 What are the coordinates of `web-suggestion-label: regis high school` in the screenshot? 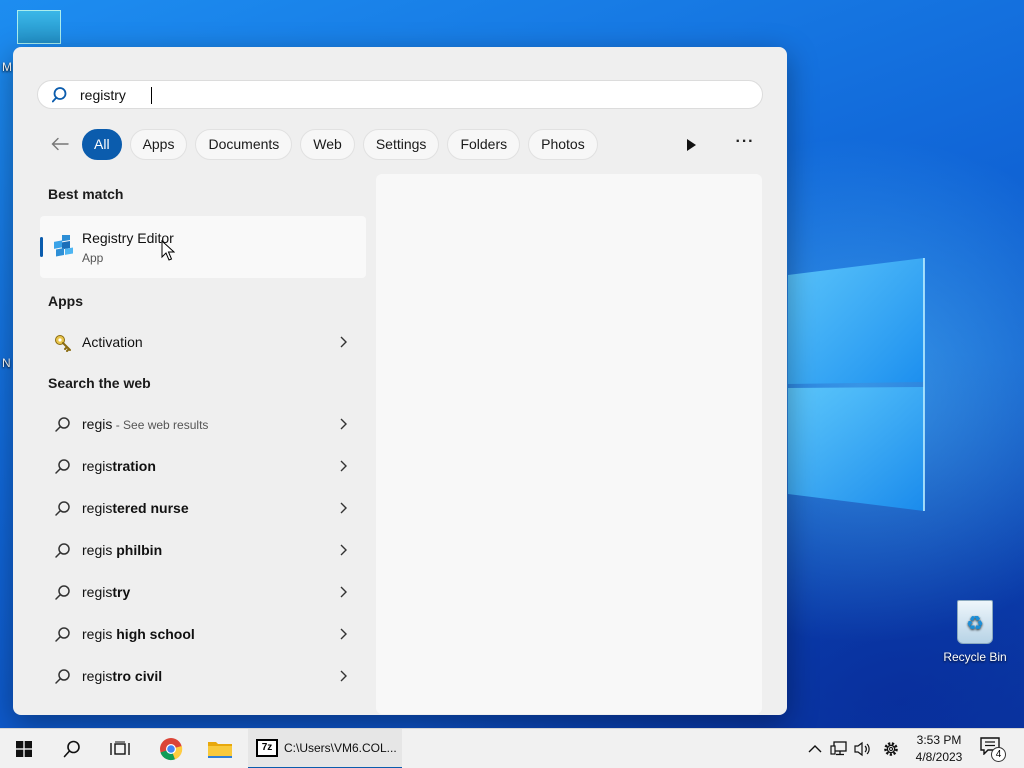 It's located at (138, 634).